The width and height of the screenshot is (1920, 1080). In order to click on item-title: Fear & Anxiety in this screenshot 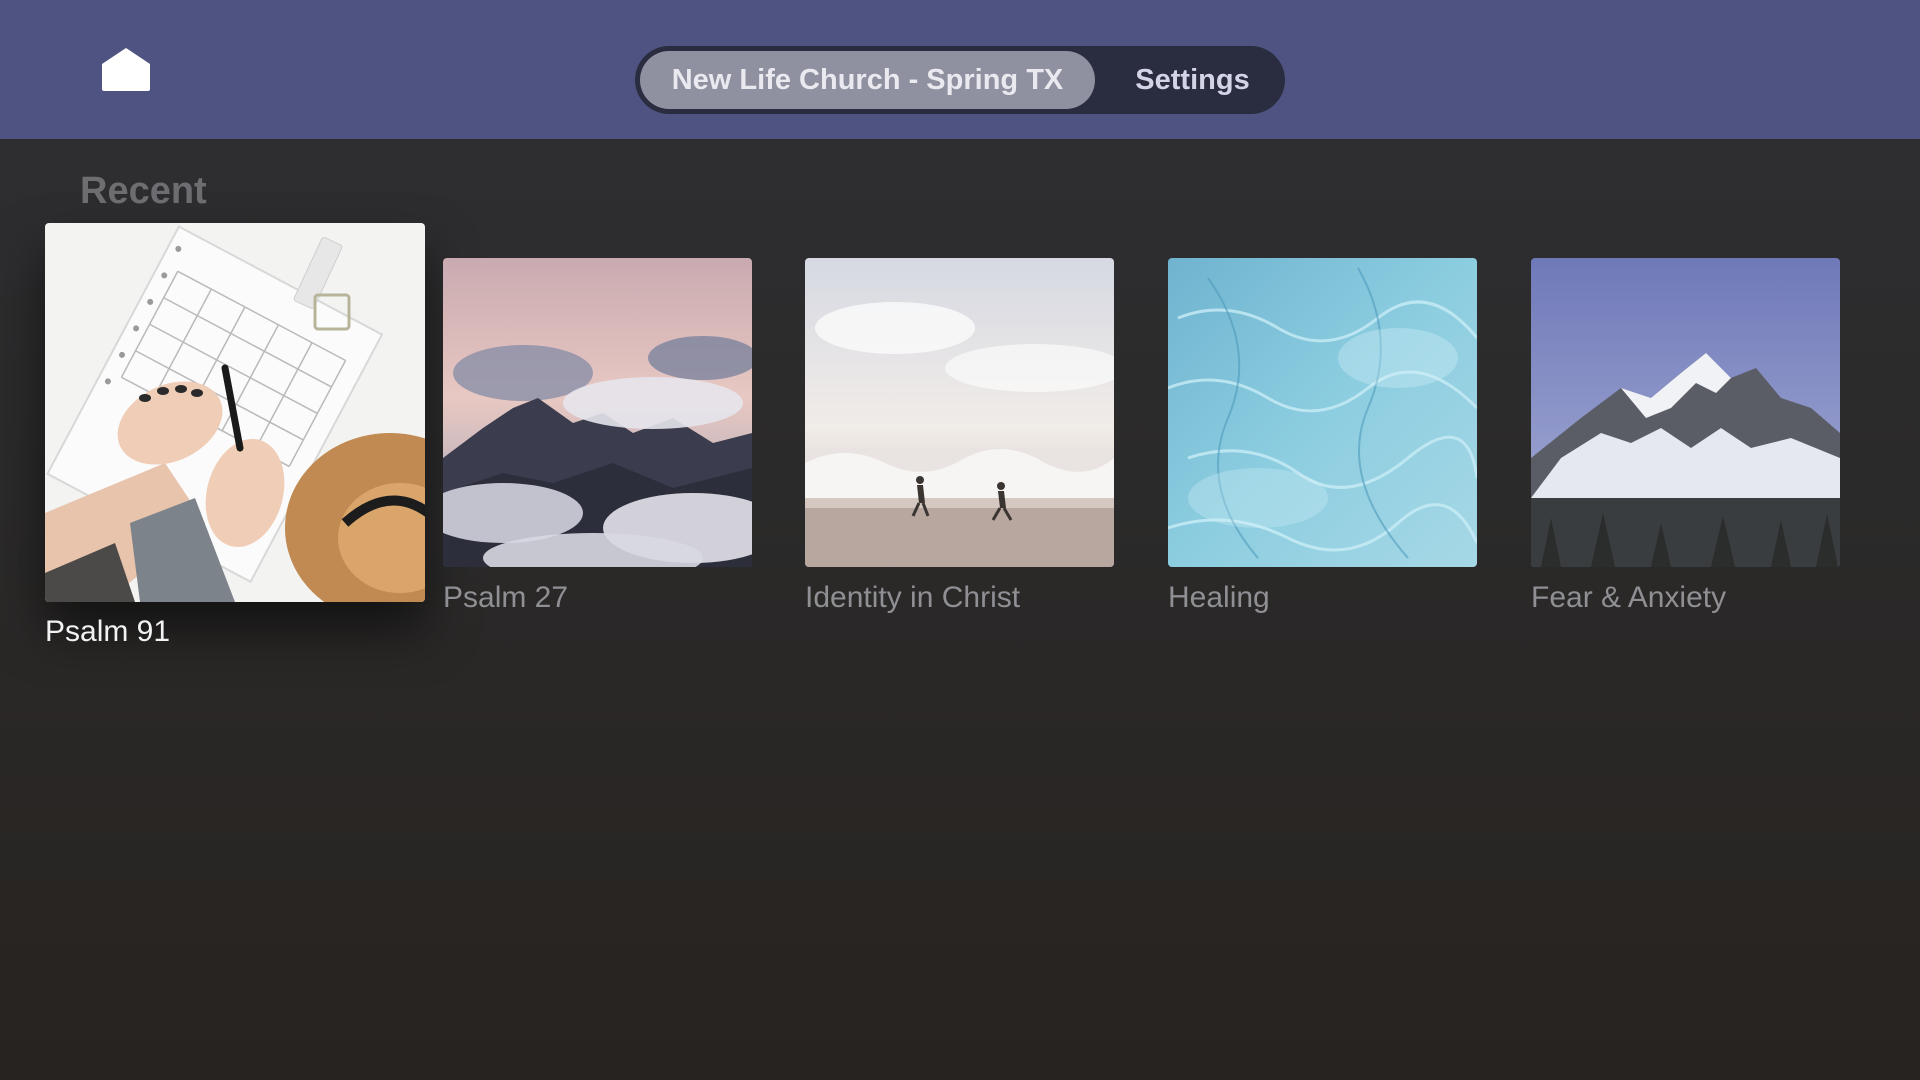, I will do `click(1629, 597)`.